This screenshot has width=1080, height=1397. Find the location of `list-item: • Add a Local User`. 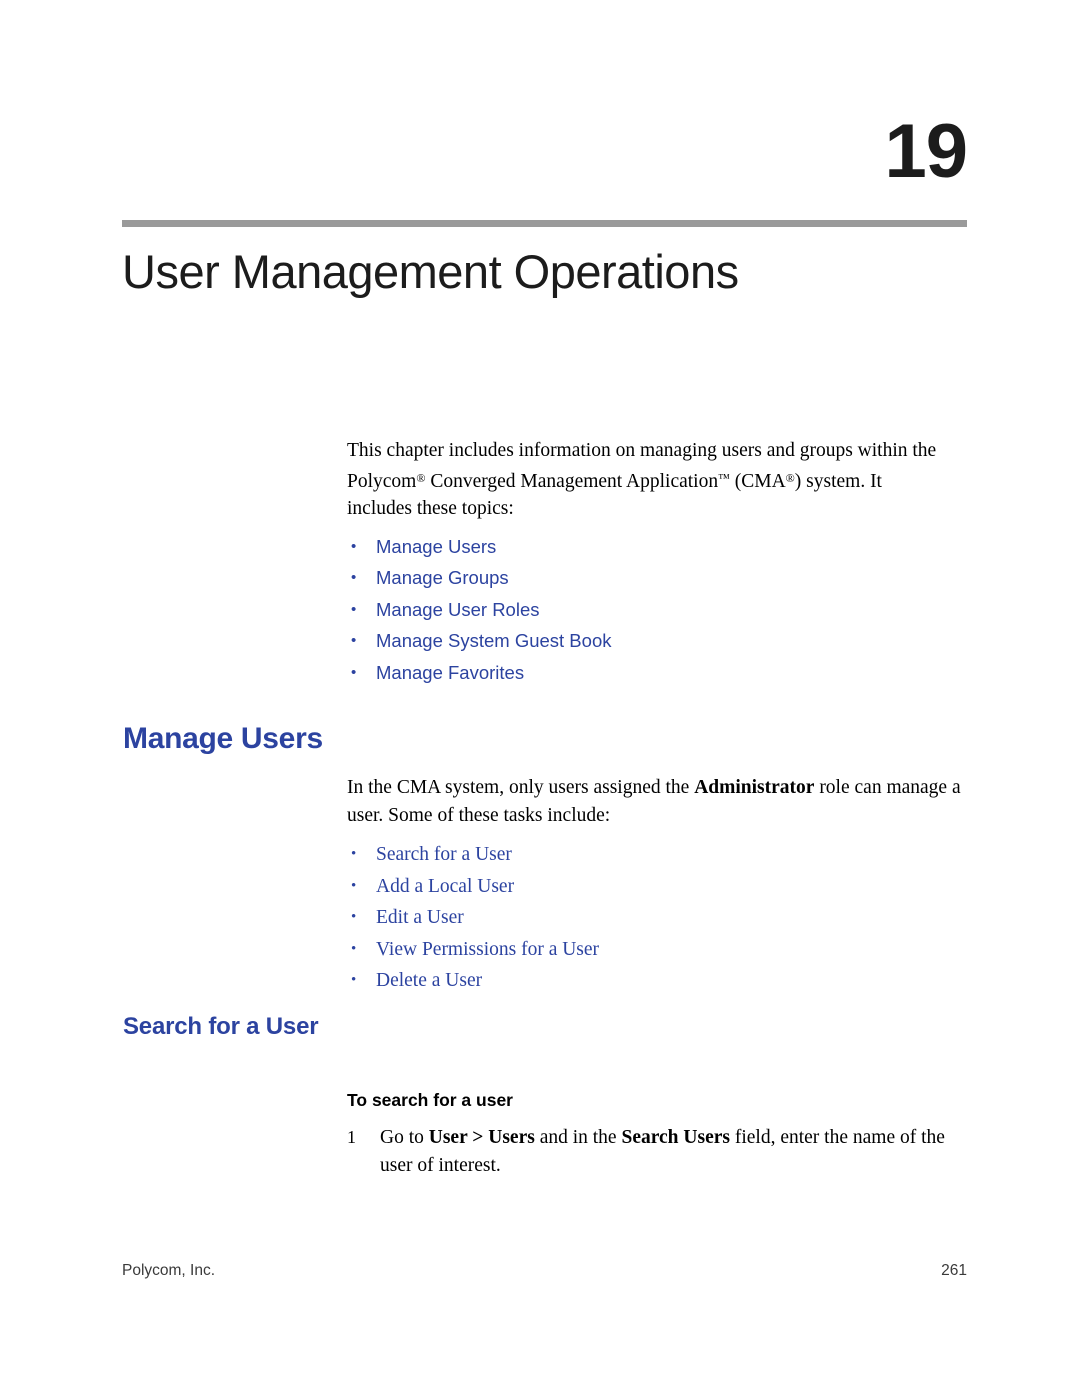

list-item: • Add a Local User is located at coordinates (657, 887).